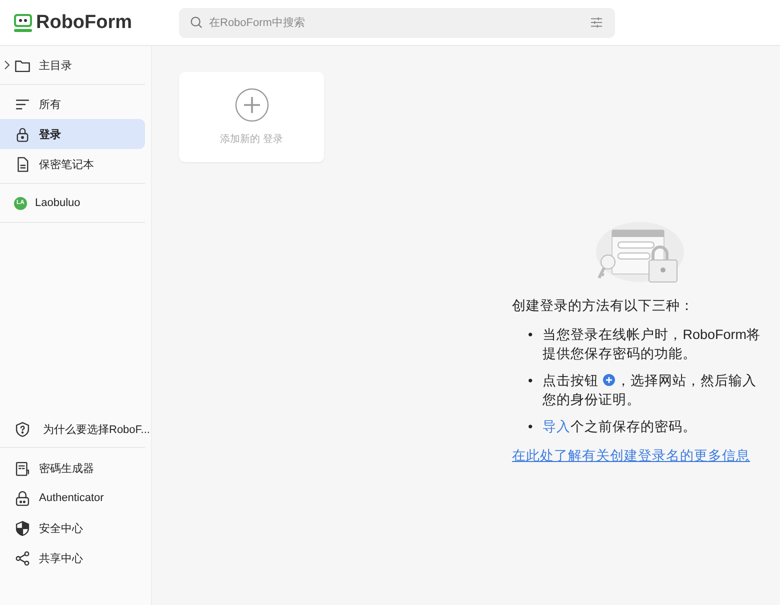  What do you see at coordinates (22, 468) in the screenshot?
I see `machine-icon` at bounding box center [22, 468].